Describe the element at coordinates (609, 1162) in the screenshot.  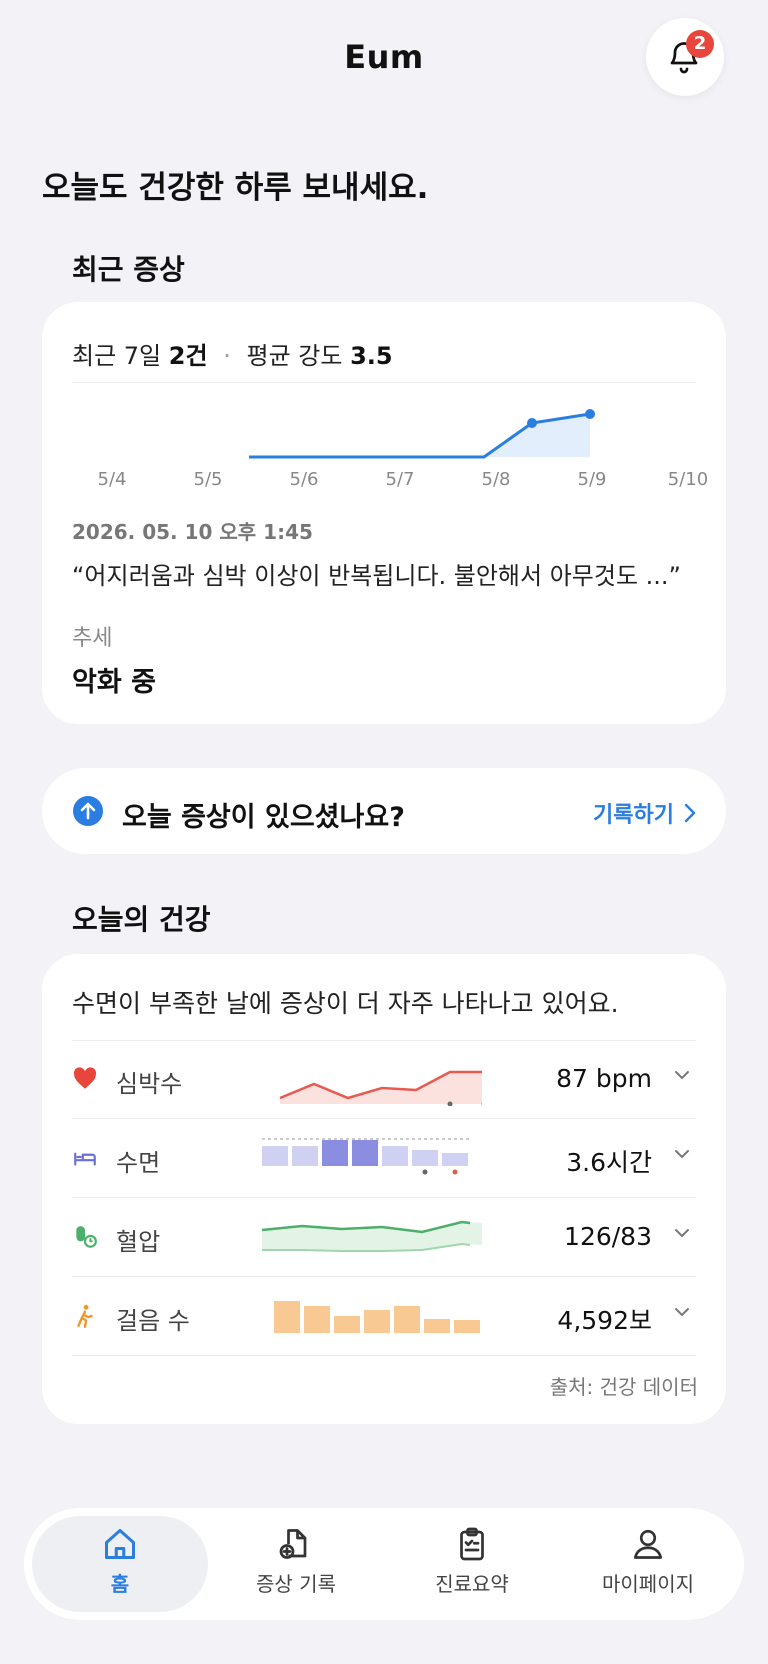
I see `metric-value: 3.6시간` at that location.